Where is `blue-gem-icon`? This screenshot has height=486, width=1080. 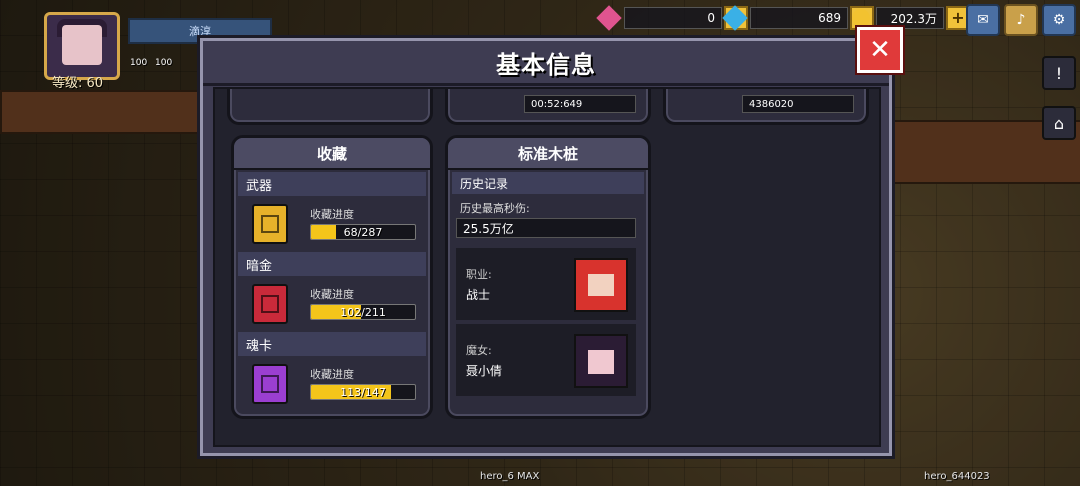 blue-gem-icon is located at coordinates (735, 18).